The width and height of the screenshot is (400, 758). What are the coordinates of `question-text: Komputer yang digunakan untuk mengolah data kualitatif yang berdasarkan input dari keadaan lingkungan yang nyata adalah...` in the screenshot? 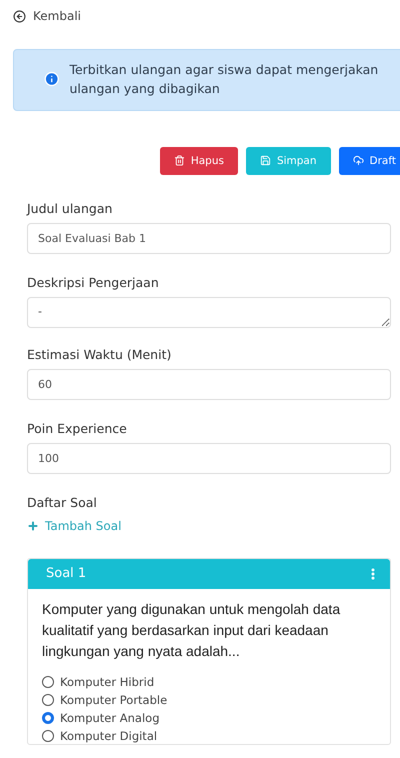 It's located at (191, 630).